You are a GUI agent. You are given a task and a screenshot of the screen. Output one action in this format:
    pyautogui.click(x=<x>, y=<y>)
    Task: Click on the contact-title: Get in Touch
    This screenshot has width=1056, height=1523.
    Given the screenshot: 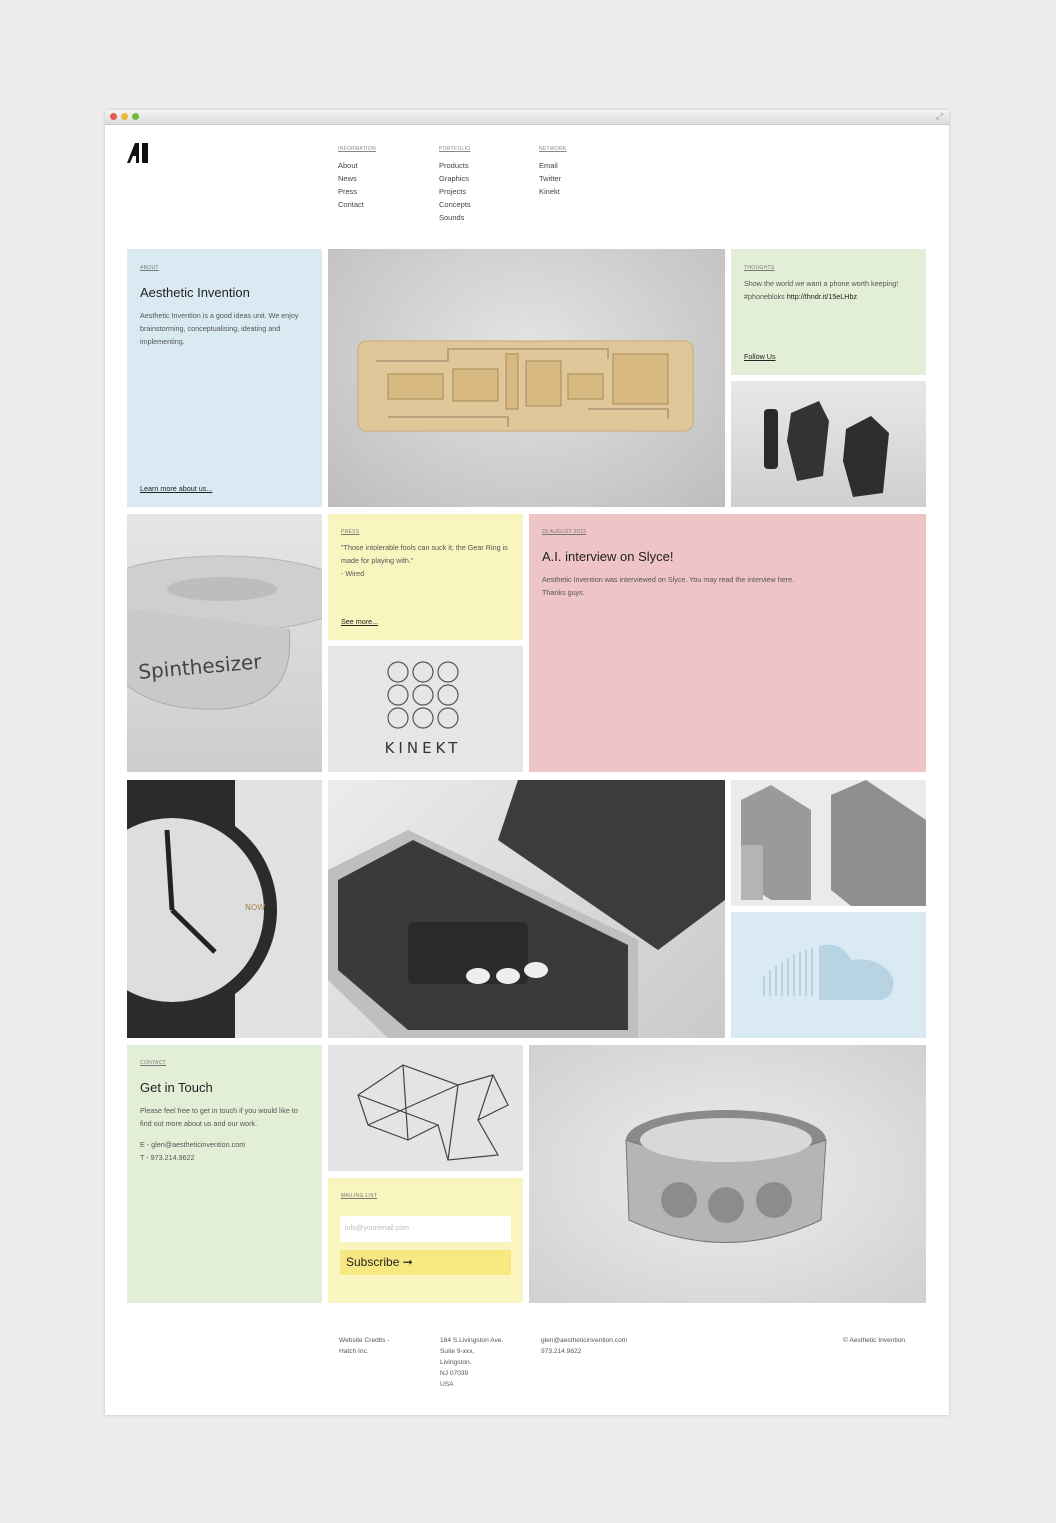 What is the action you would take?
    pyautogui.click(x=176, y=1087)
    